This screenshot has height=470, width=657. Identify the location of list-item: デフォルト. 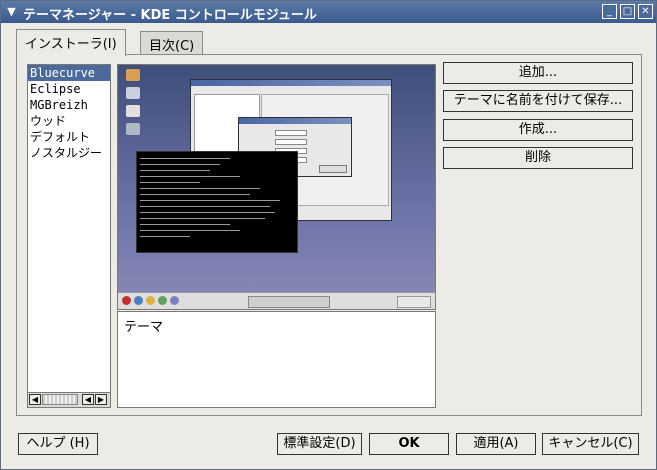
(69, 137).